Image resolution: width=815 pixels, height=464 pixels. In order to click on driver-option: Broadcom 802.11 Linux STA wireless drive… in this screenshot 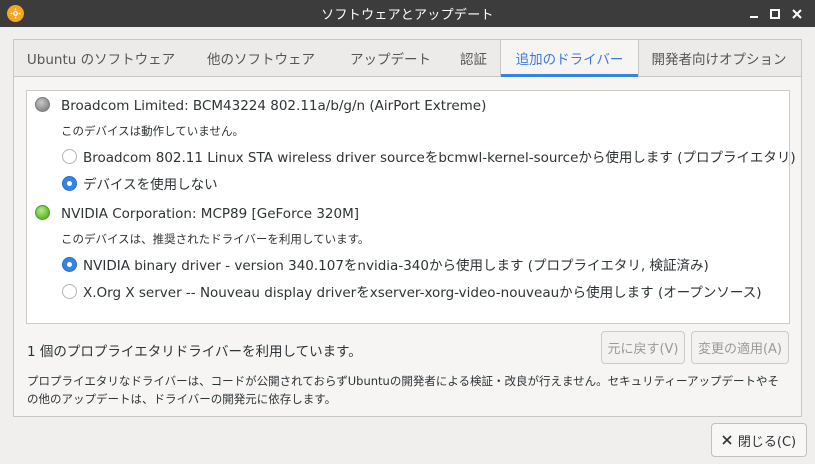, I will do `click(429, 156)`.